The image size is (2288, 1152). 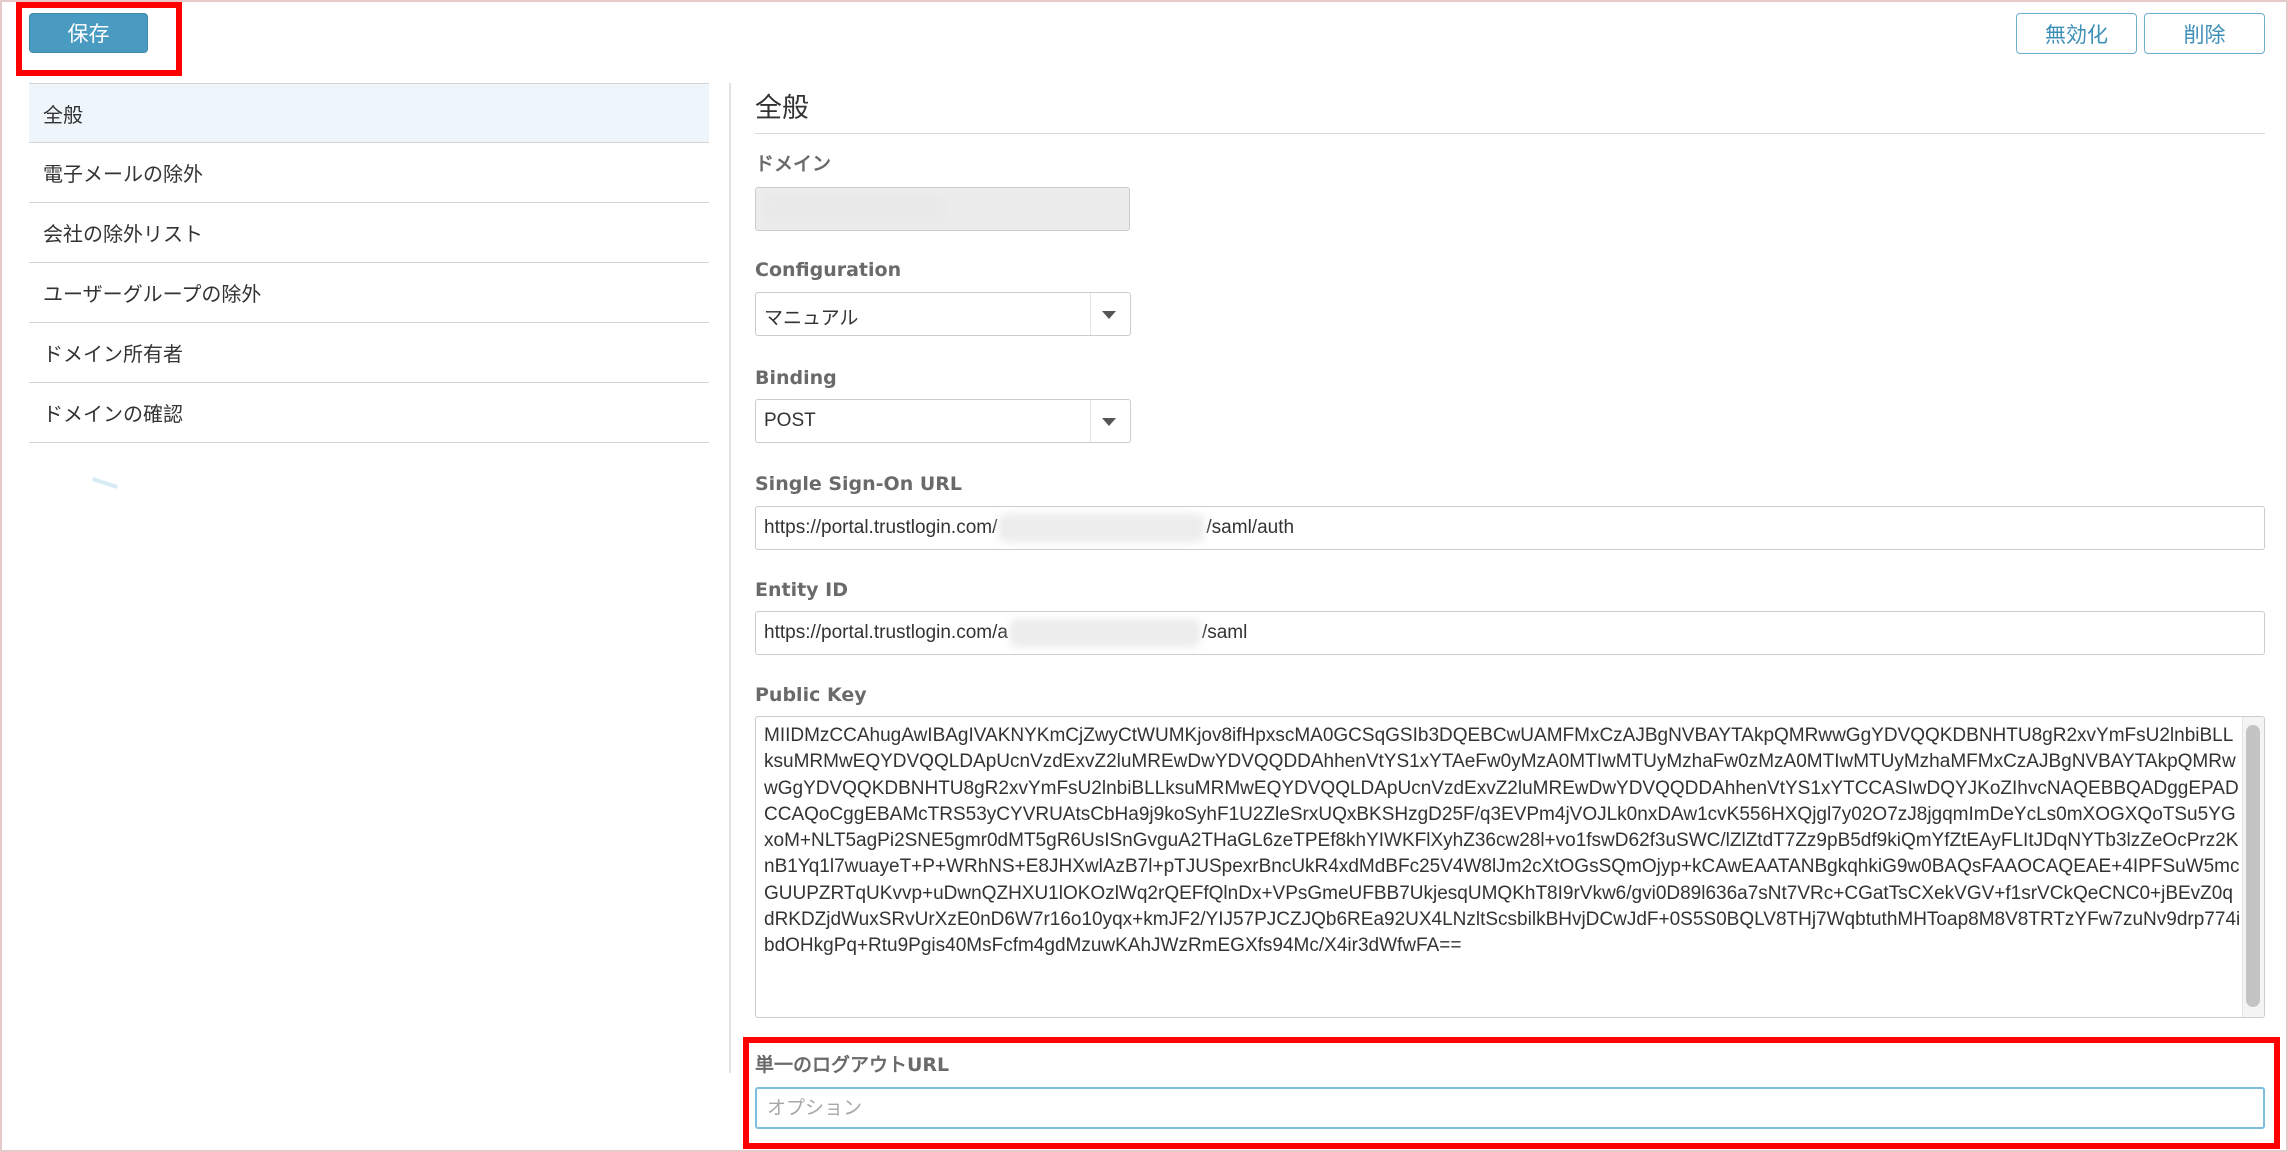 I want to click on domain-label: ドメイン, so click(x=793, y=164).